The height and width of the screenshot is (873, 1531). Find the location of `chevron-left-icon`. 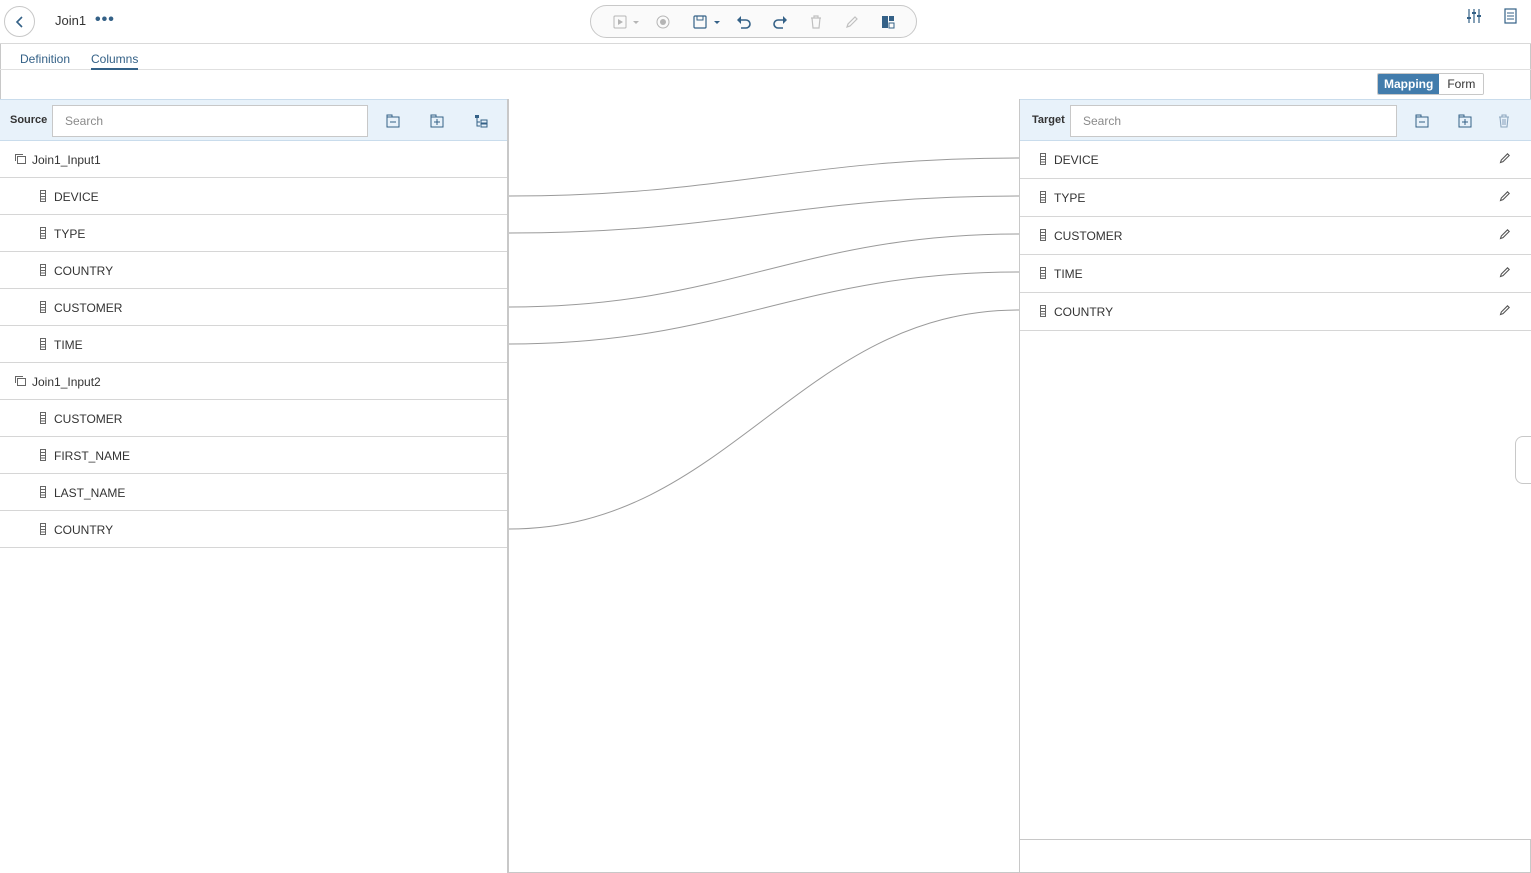

chevron-left-icon is located at coordinates (19, 21).